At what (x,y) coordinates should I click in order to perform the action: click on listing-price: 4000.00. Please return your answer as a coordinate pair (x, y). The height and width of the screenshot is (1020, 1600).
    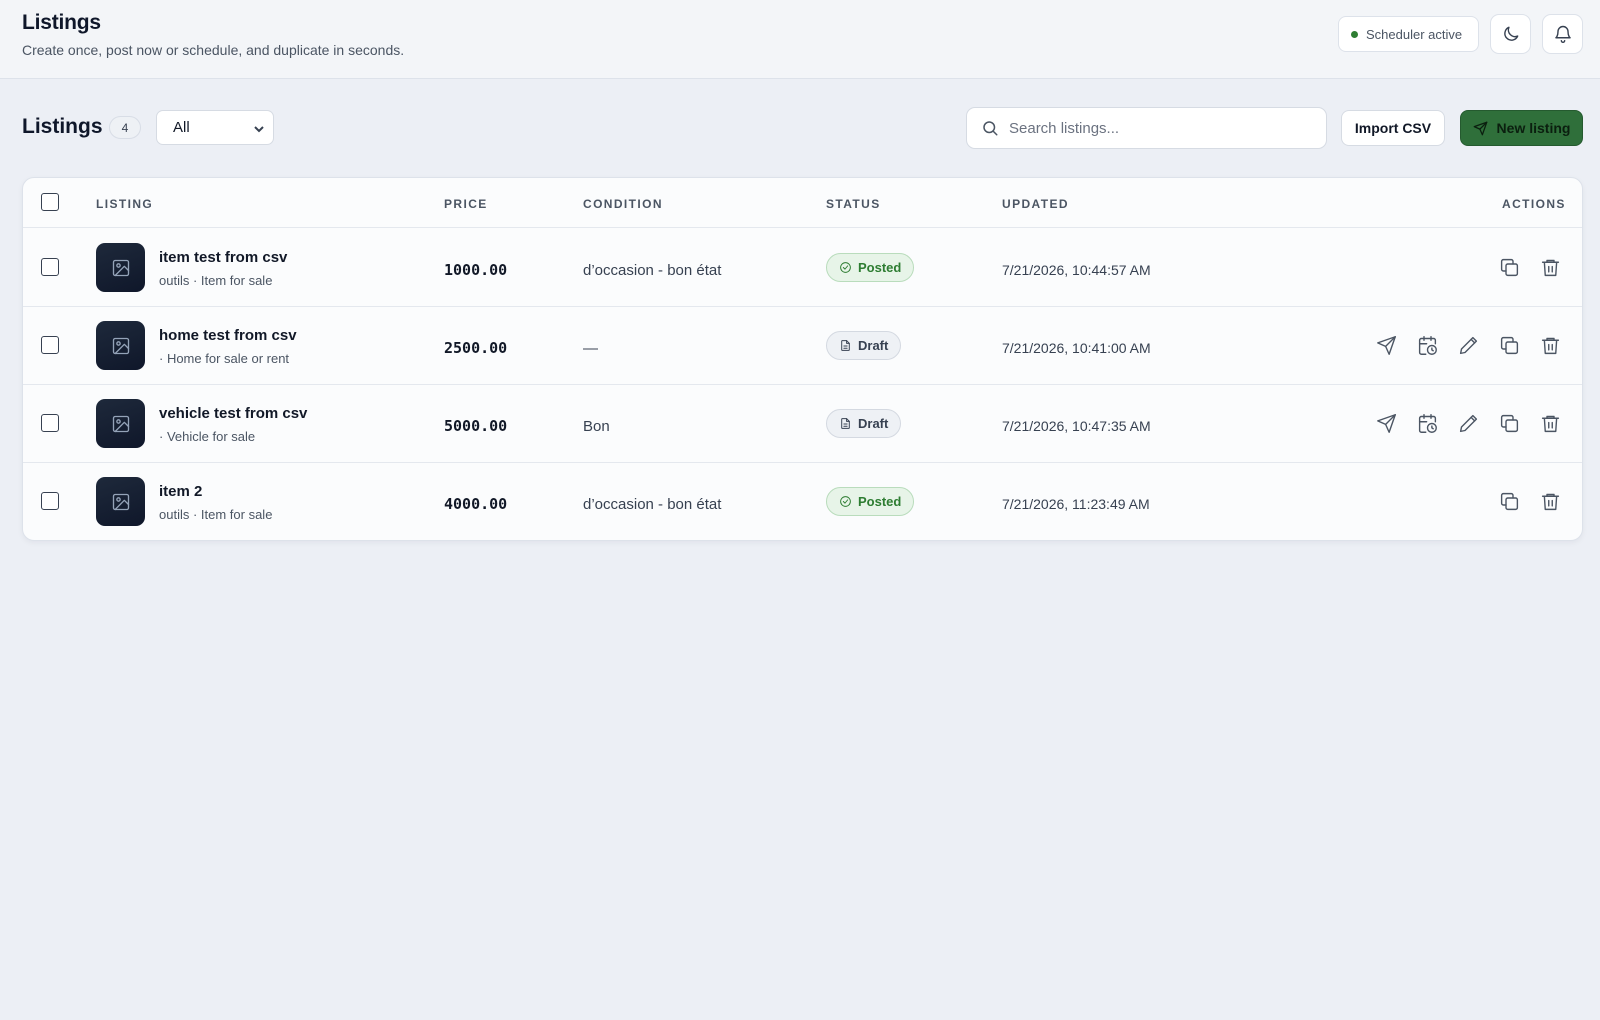
    Looking at the image, I should click on (476, 504).